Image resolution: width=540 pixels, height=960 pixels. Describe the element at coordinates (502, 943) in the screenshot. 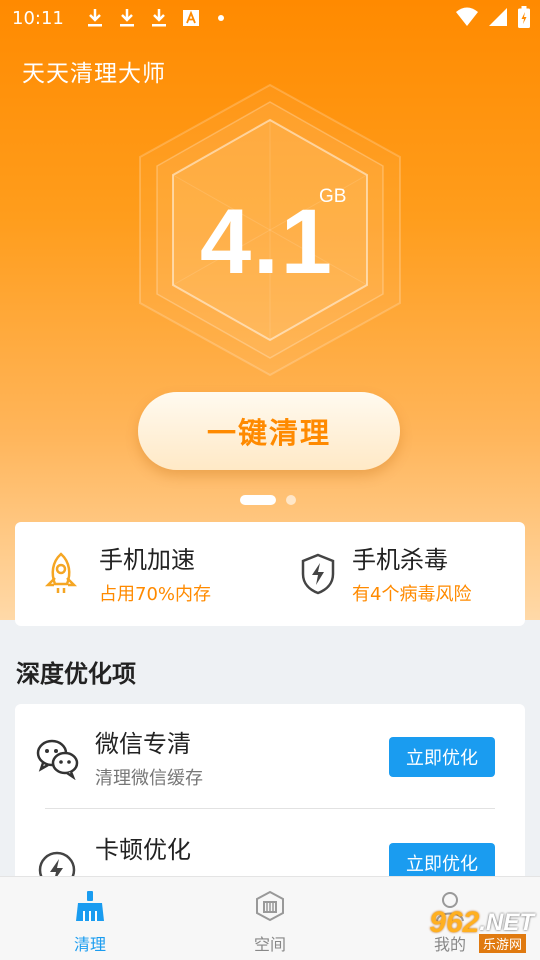

I see `watermark-sub: 乐游网` at that location.